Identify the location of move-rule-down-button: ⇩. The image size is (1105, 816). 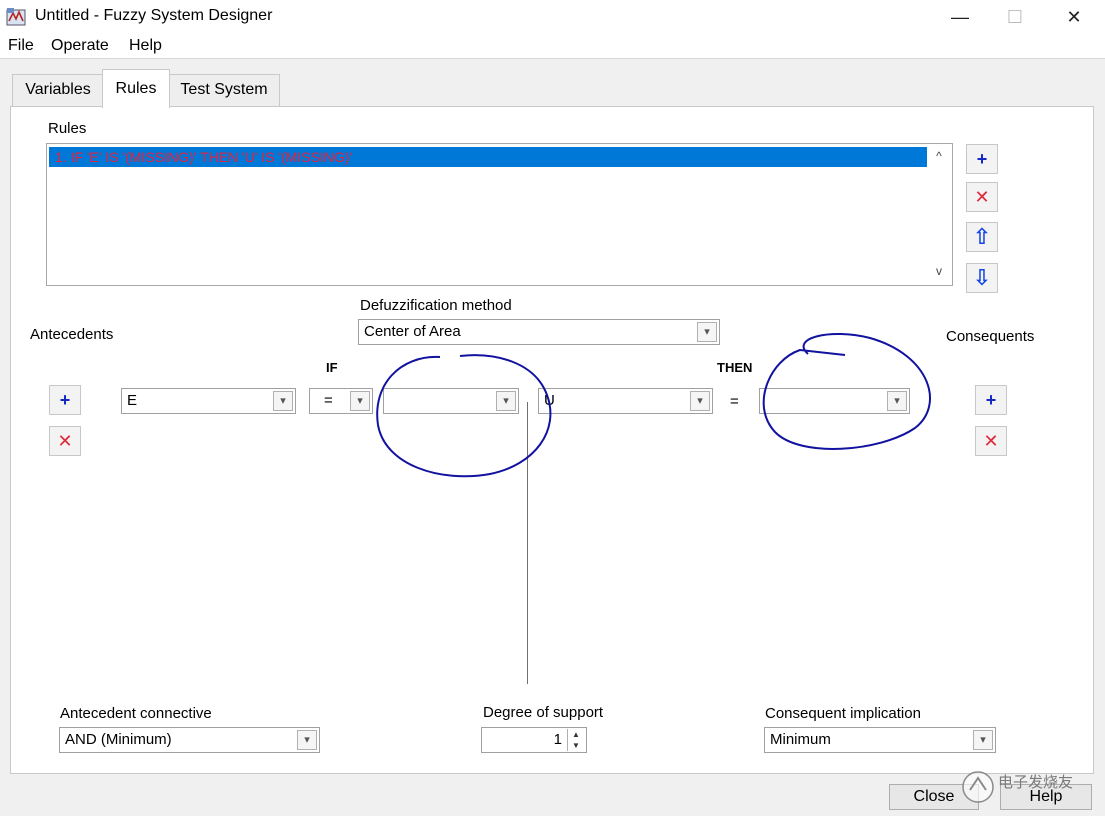
(982, 278).